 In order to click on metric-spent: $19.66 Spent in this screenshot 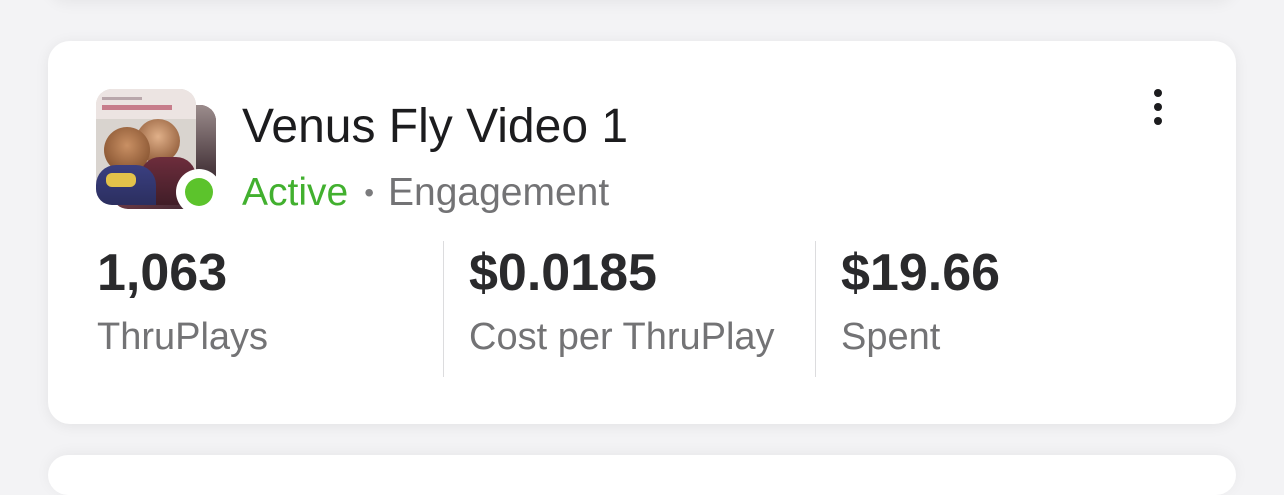, I will do `click(920, 309)`.